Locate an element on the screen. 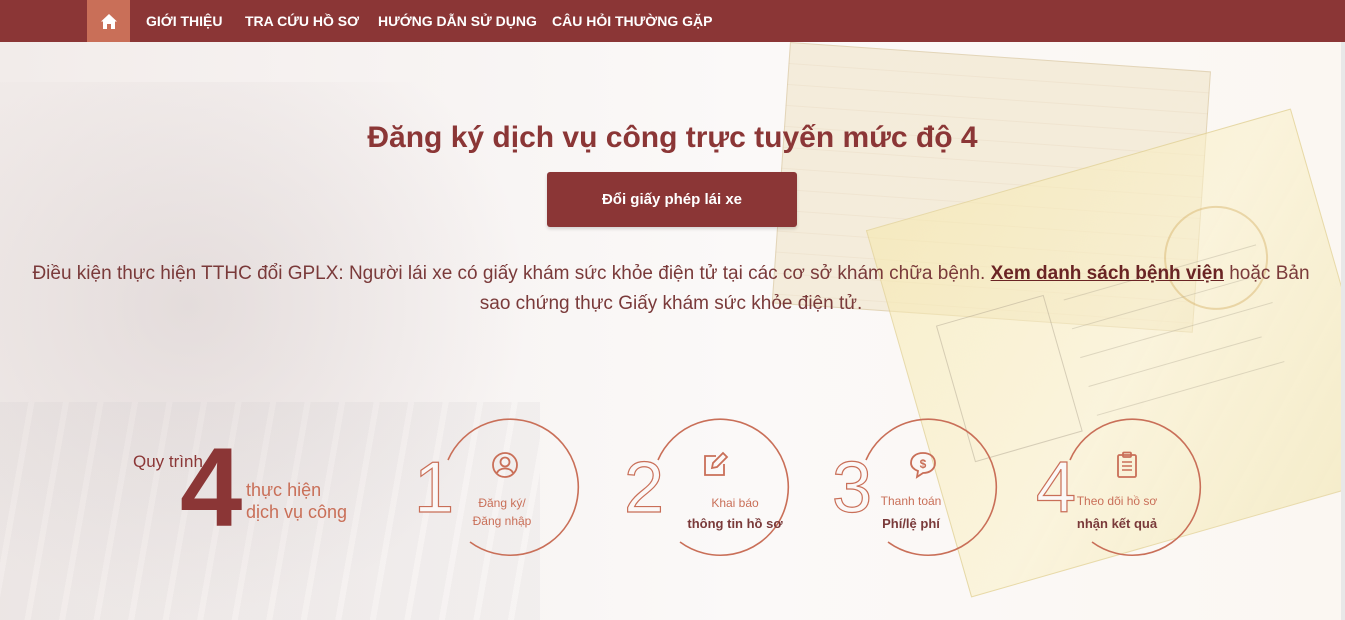  step-4-line1: Theo dõi hồ sơ is located at coordinates (1117, 501).